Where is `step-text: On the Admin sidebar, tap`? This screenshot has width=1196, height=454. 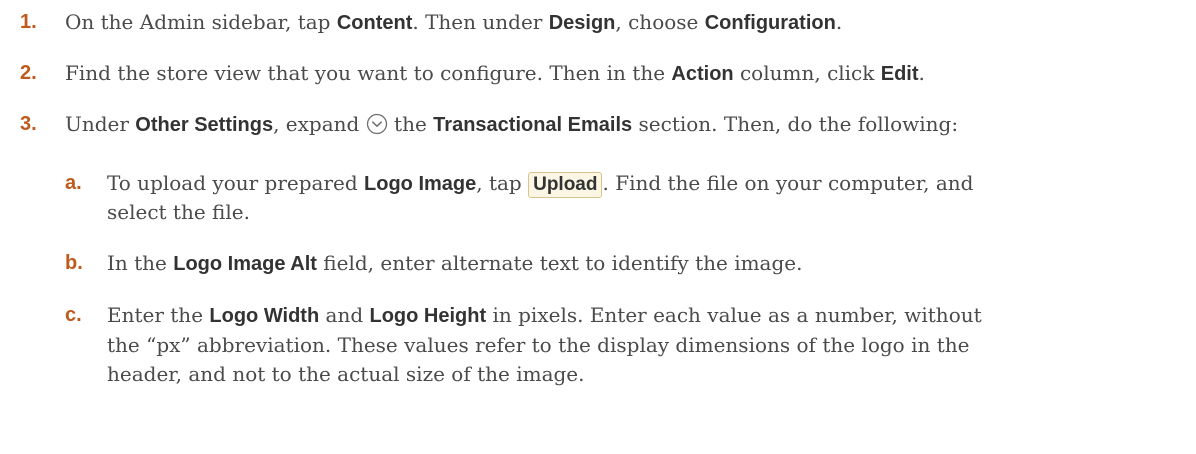 step-text: On the Admin sidebar, tap is located at coordinates (201, 22).